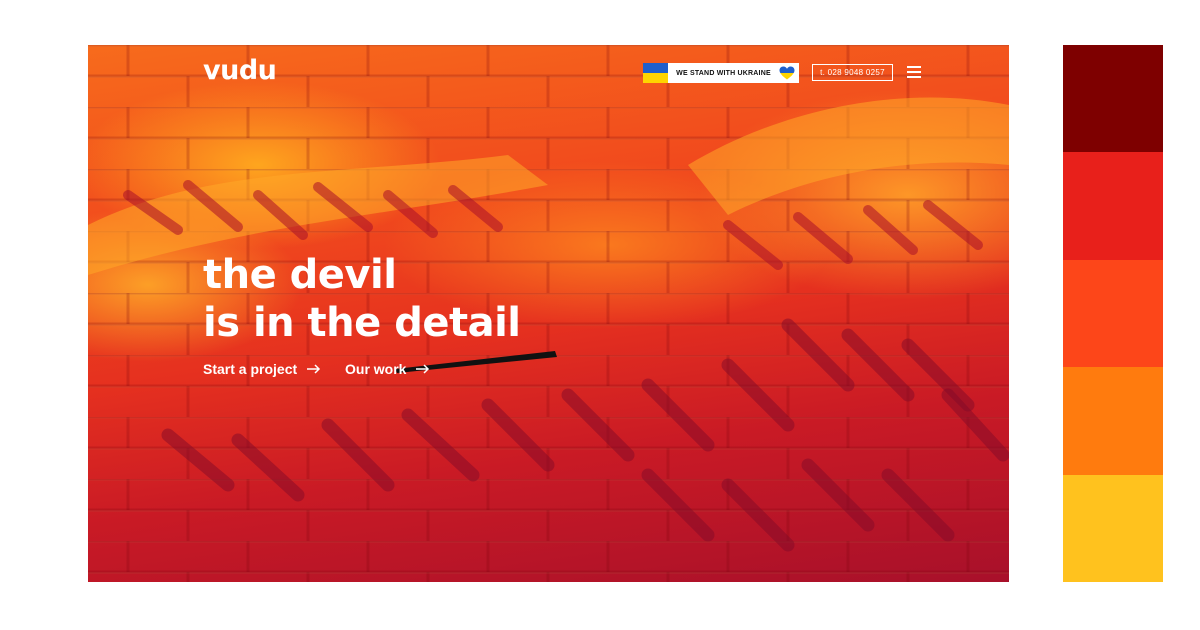 The image size is (1200, 630). I want to click on hamburger-menu-icon, so click(914, 72).